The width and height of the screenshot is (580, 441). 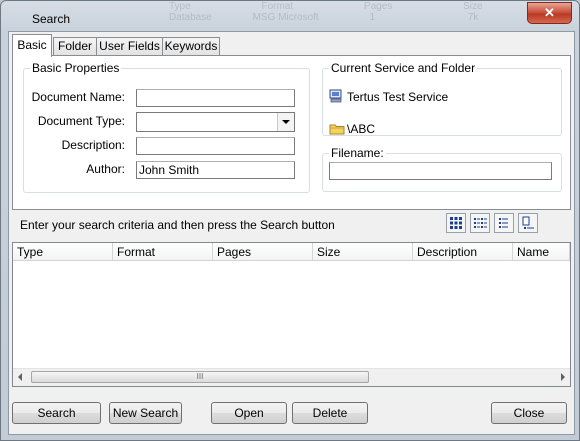 I want to click on tab-user-fields: User Fields, so click(x=129, y=46).